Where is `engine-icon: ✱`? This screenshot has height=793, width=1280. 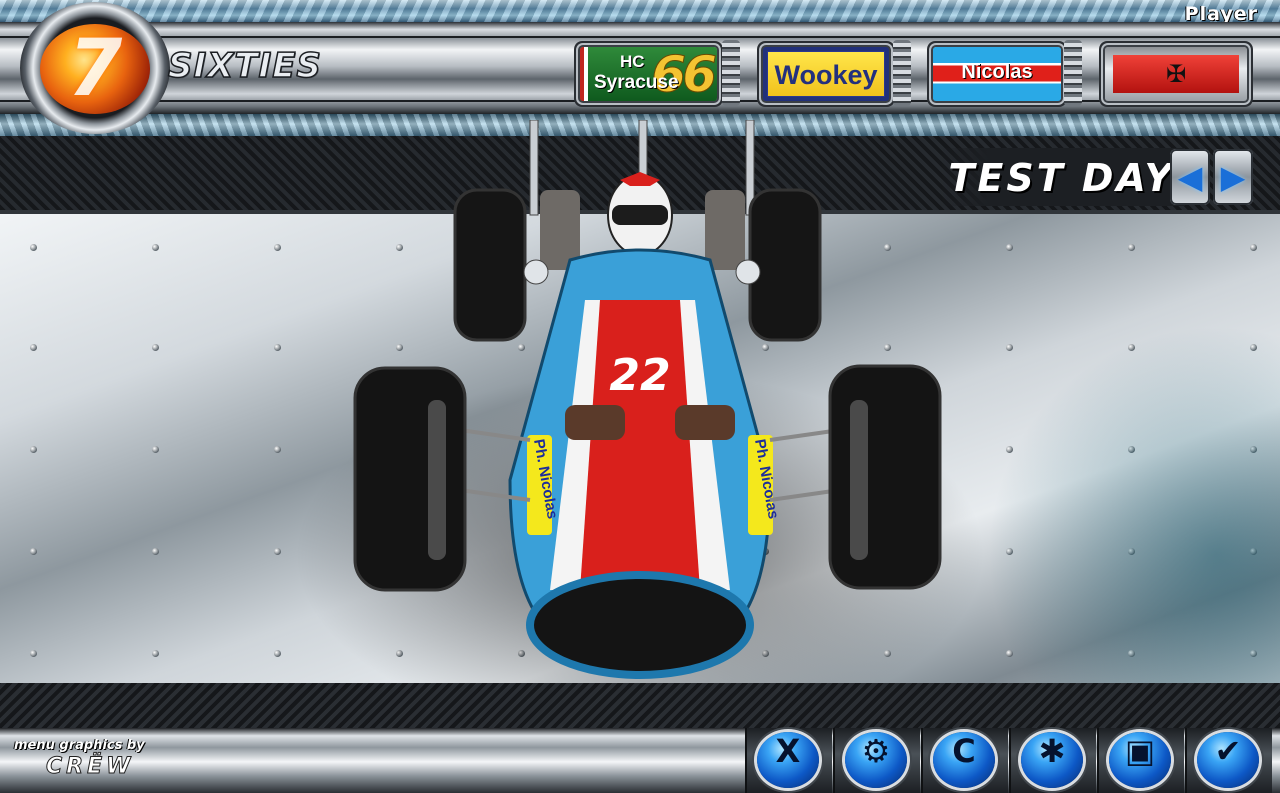 engine-icon: ✱ is located at coordinates (1052, 760).